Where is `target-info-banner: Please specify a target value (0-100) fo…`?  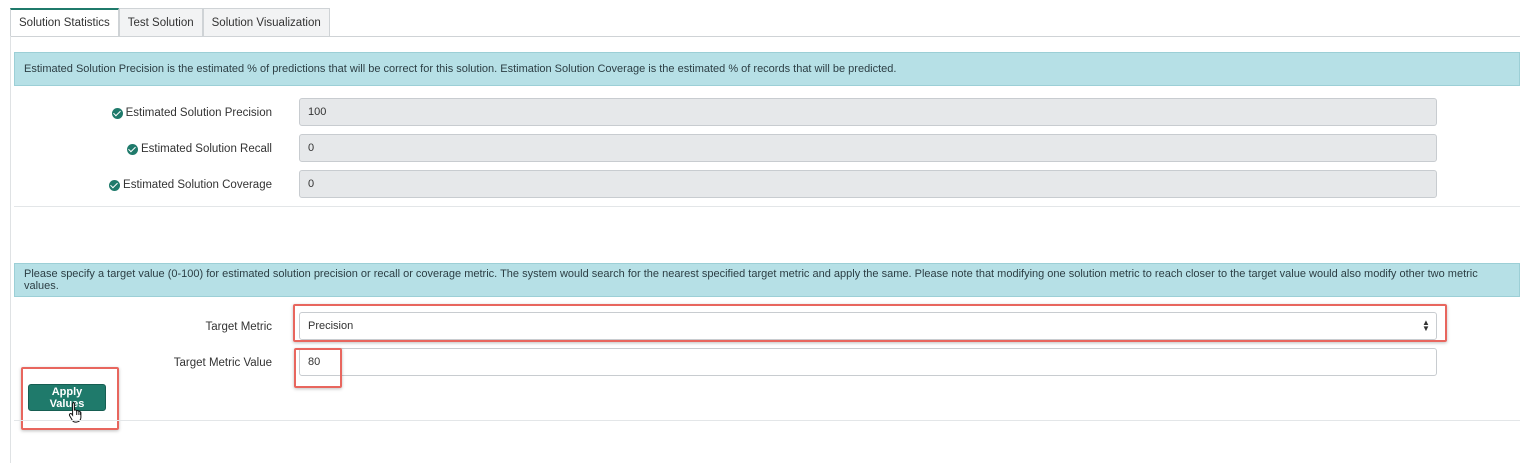 target-info-banner: Please specify a target value (0-100) fo… is located at coordinates (767, 280).